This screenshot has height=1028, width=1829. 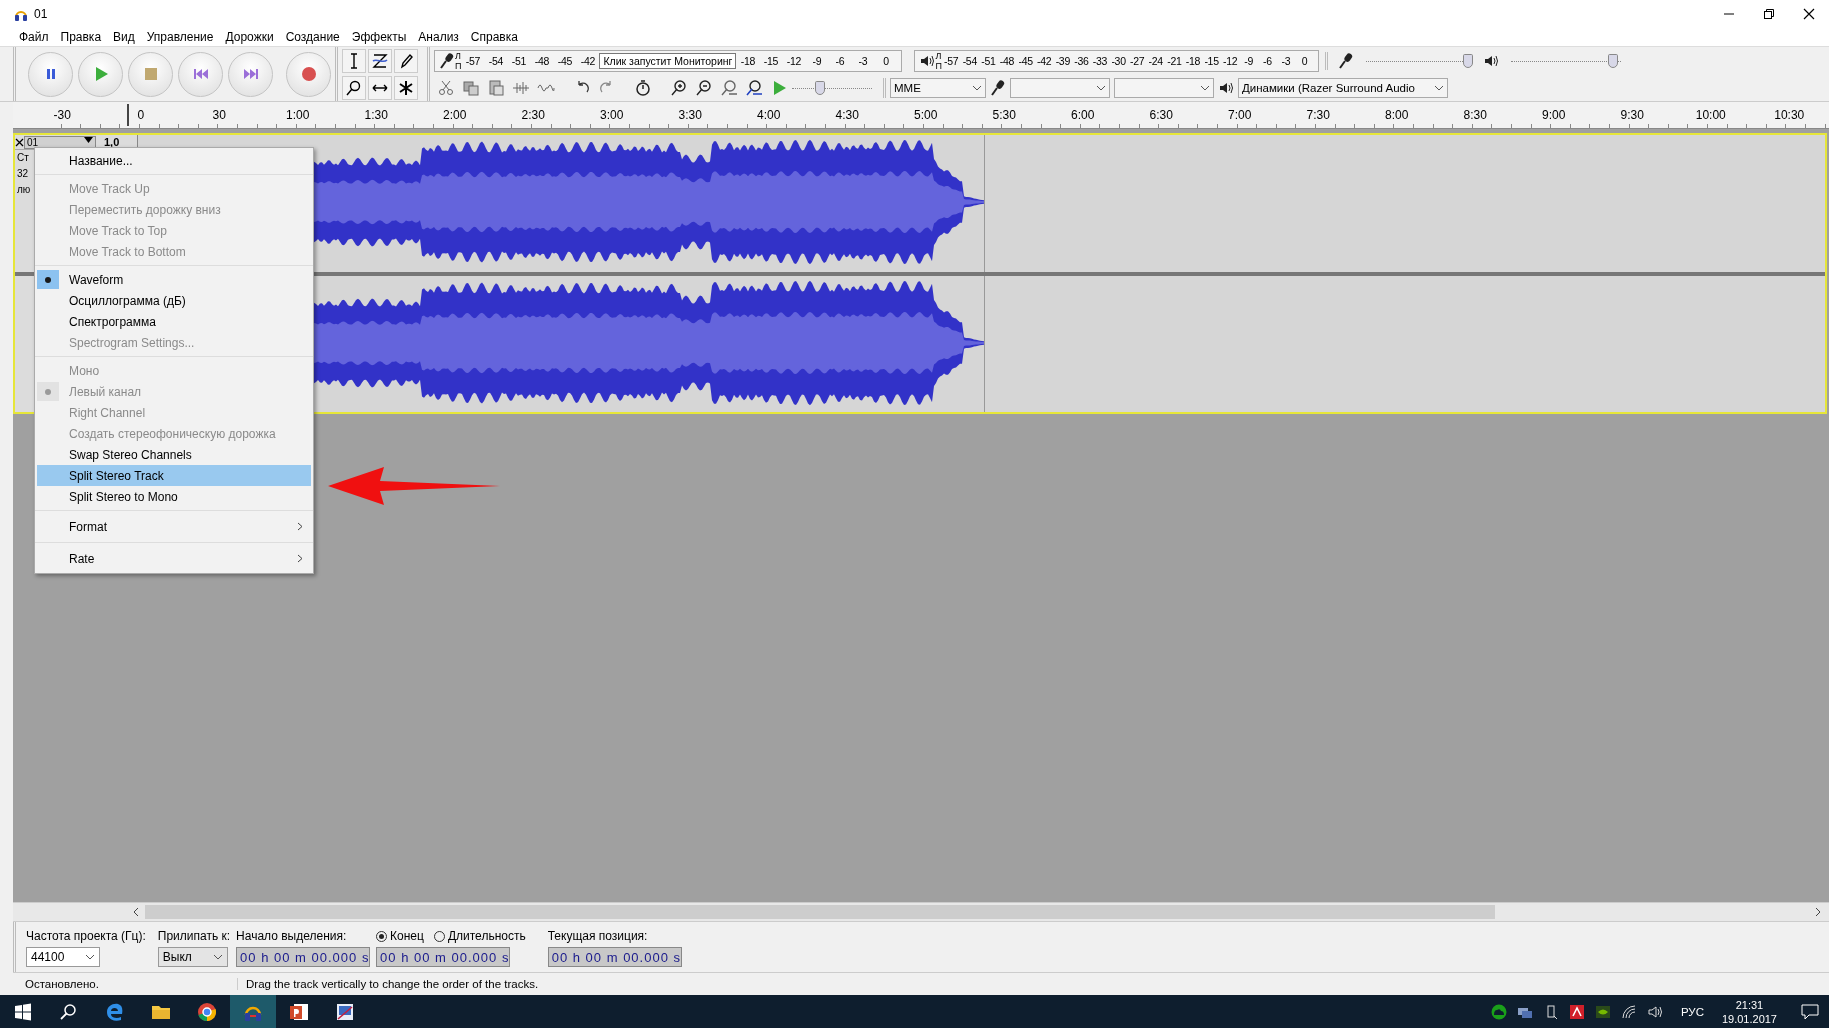 What do you see at coordinates (479, 936) in the screenshot?
I see `radio-option: Длительность` at bounding box center [479, 936].